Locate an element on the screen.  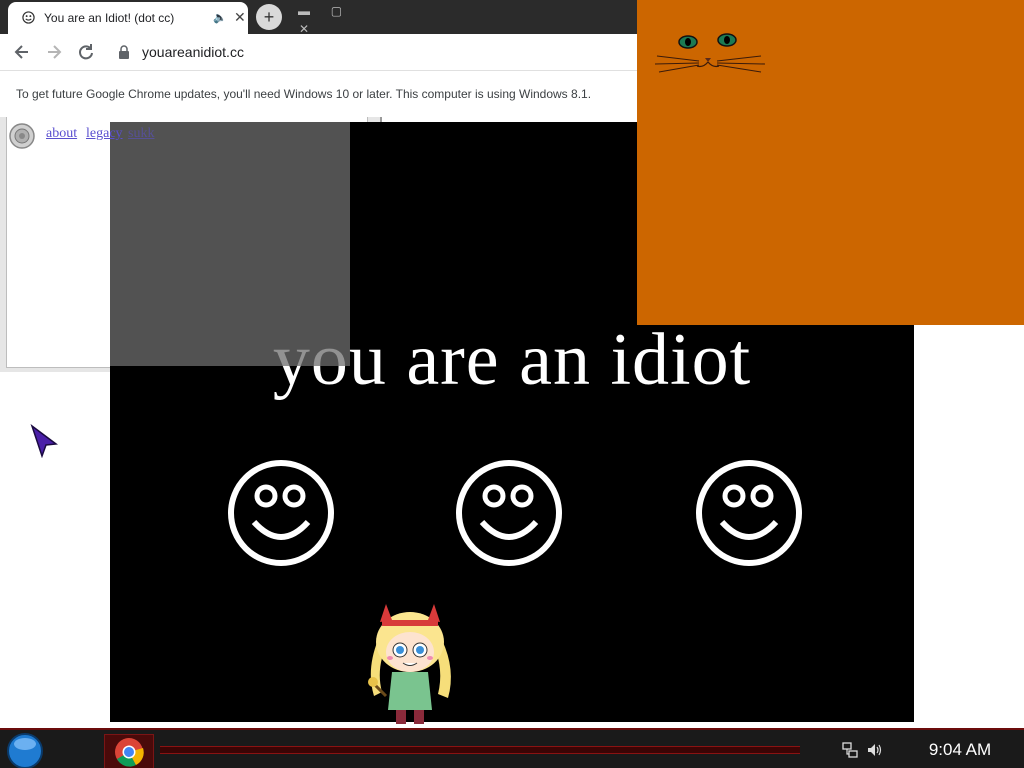
smiley-favicon-icon is located at coordinates (28, 17).